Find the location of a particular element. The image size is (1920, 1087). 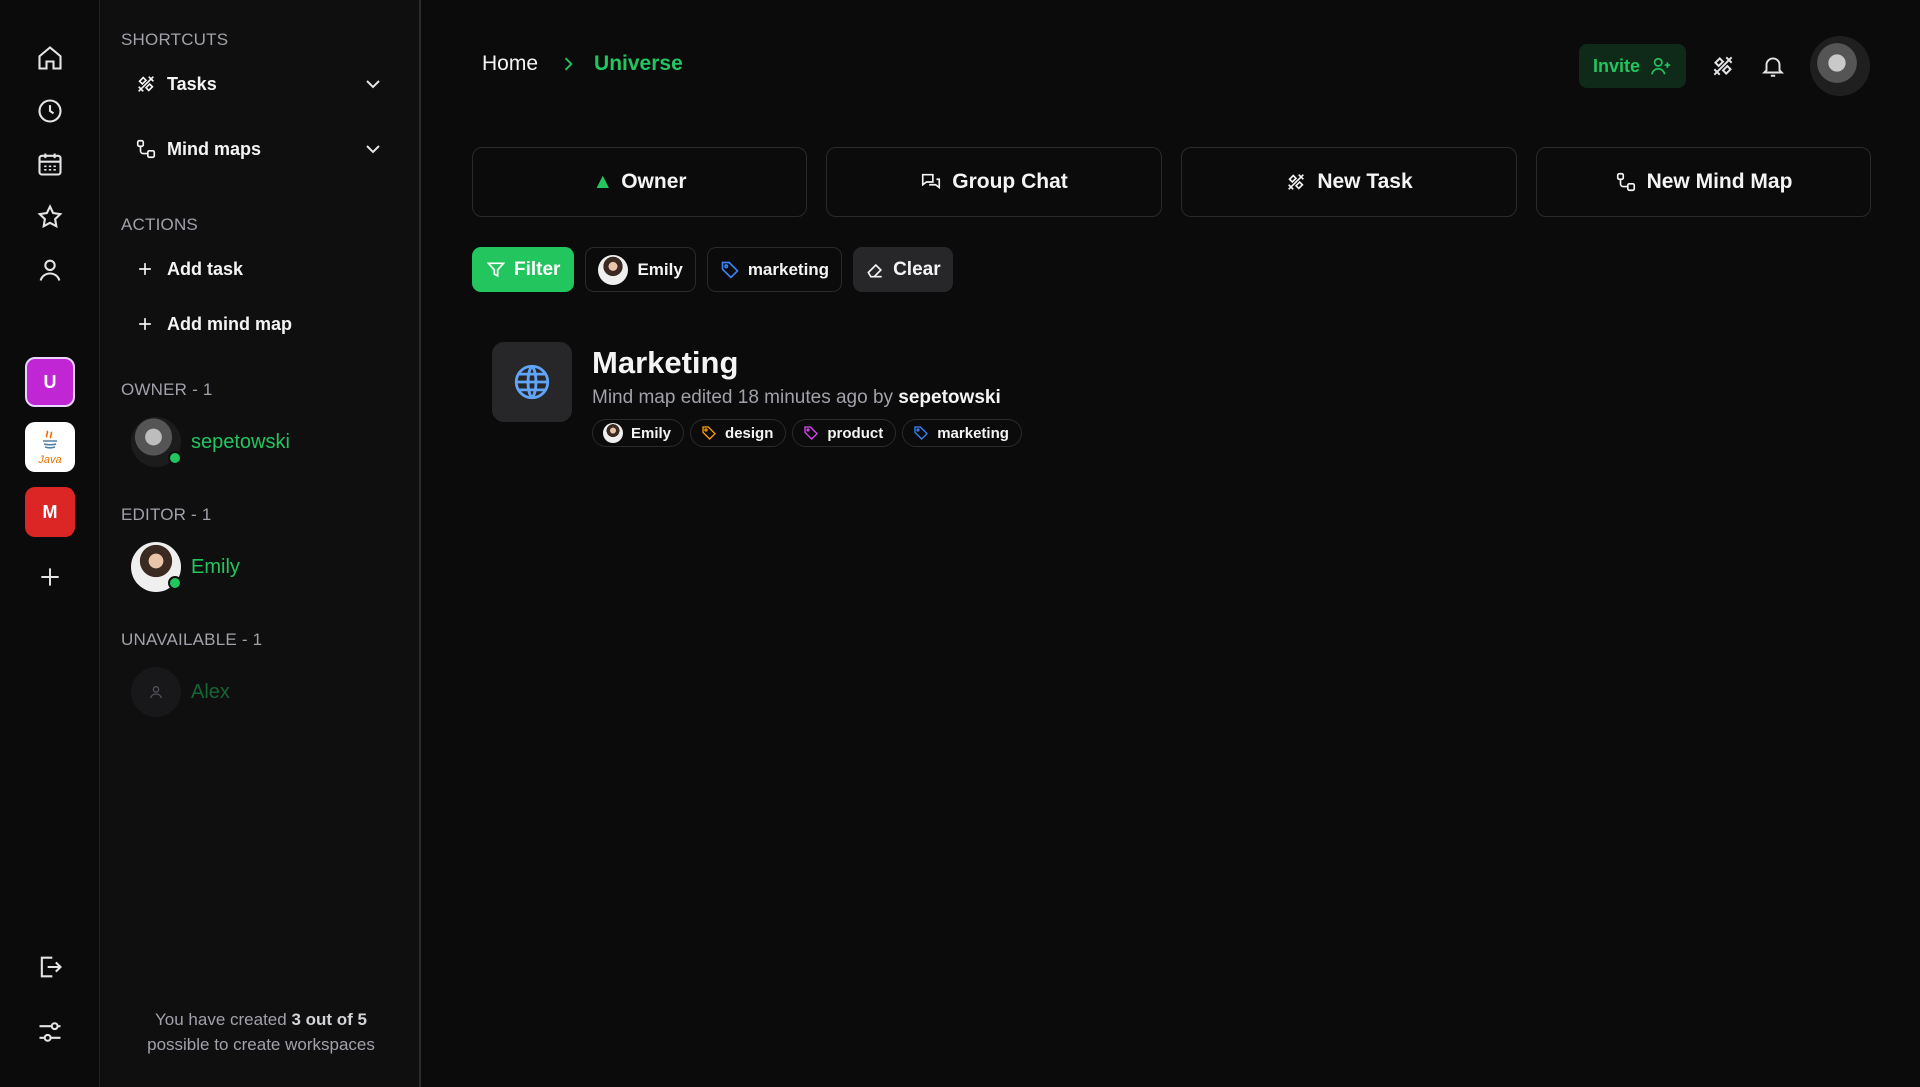

item-tags: Emily design product marketing is located at coordinates (810, 433).